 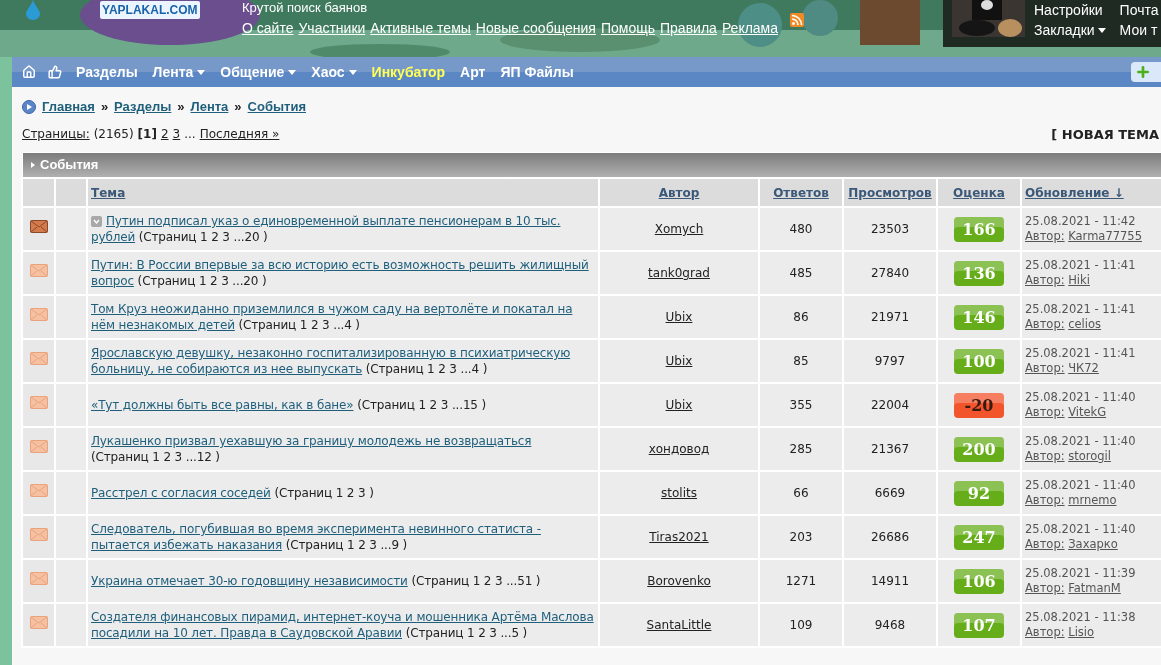 I want to click on section-title: События, so click(x=69, y=165).